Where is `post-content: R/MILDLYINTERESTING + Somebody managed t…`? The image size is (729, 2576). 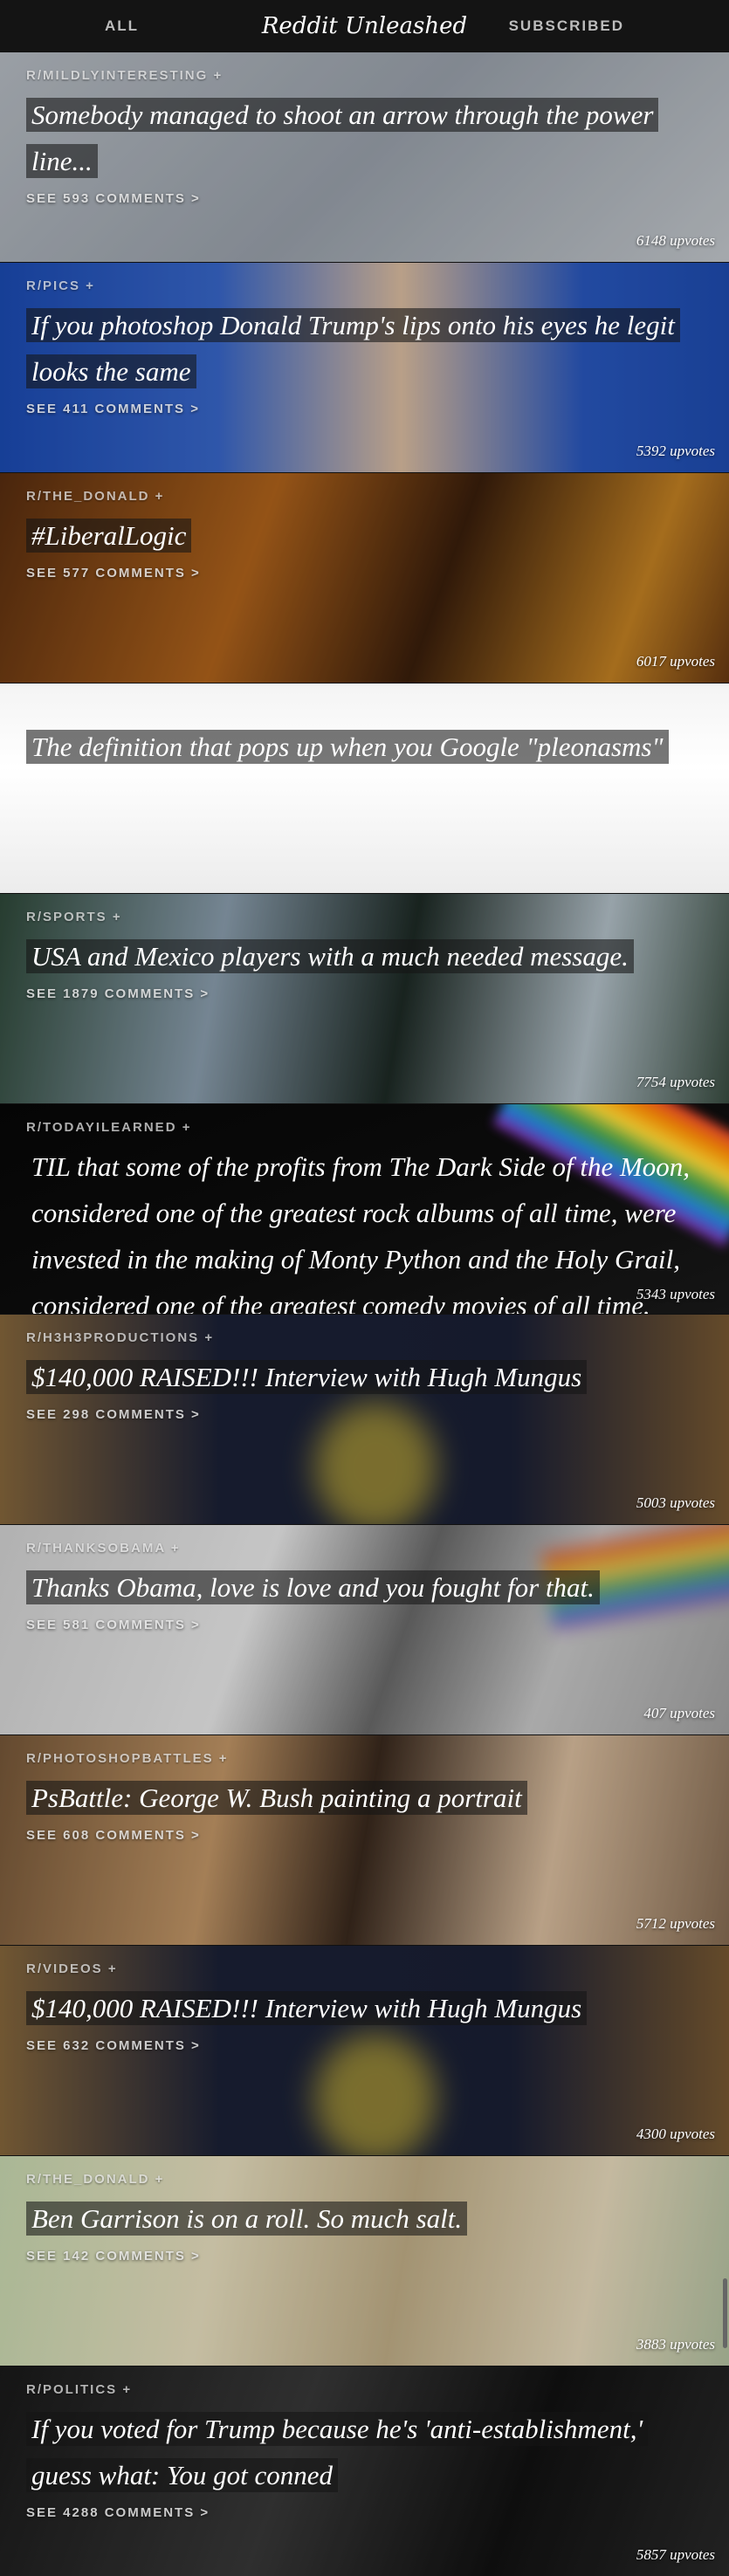 post-content: R/MILDLYINTERESTING + Somebody managed t… is located at coordinates (362, 137).